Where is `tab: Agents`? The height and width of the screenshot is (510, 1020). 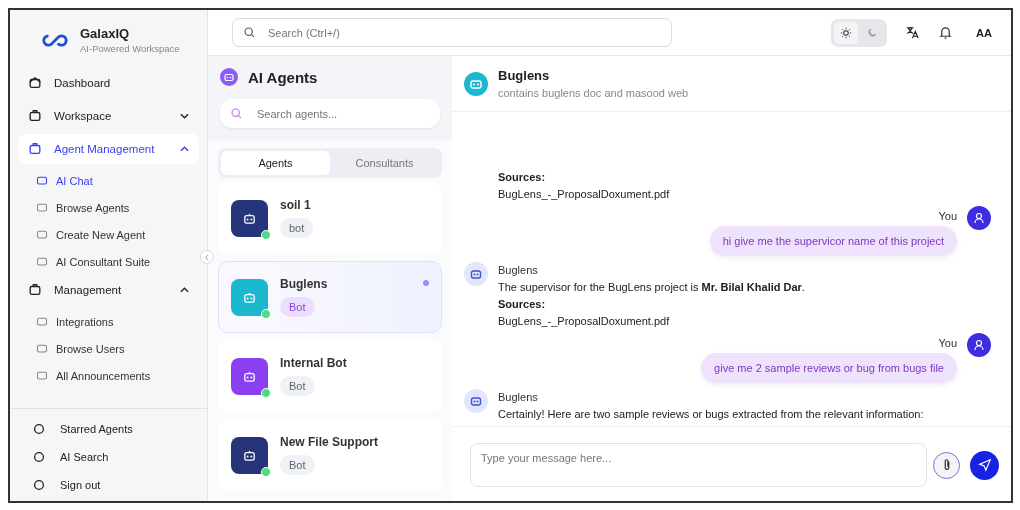
tab: Agents is located at coordinates (275, 163).